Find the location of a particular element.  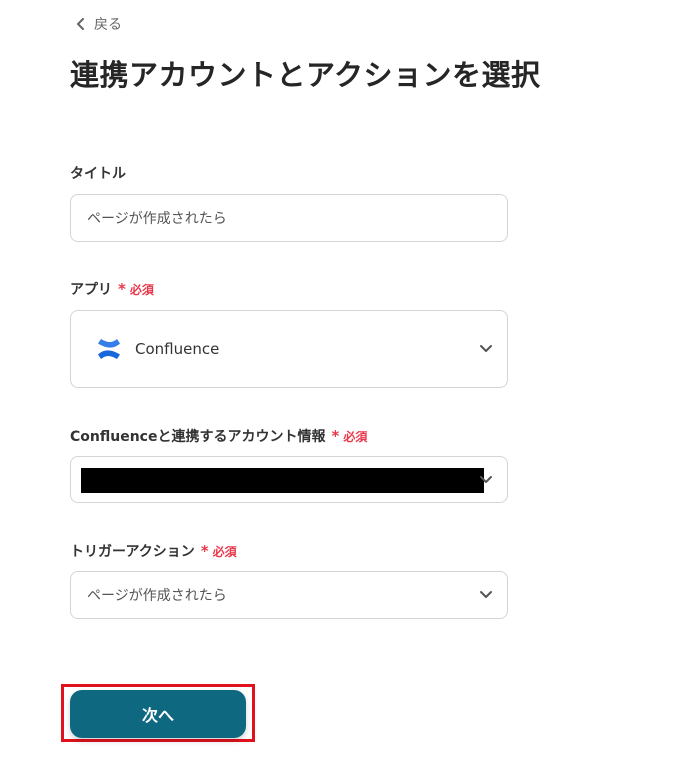

app-field-label: アプリ * 必須 is located at coordinates (112, 289).